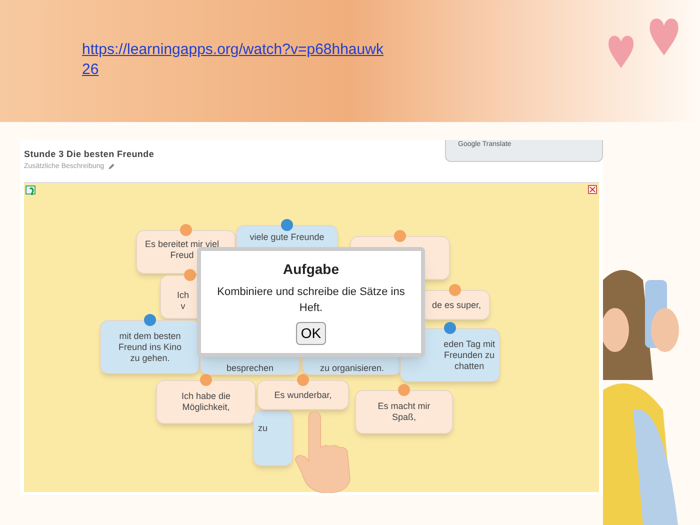 Image resolution: width=700 pixels, height=525 pixels. I want to click on answer-card: mit dem besten Freund ins Kino zu gehen., so click(150, 347).